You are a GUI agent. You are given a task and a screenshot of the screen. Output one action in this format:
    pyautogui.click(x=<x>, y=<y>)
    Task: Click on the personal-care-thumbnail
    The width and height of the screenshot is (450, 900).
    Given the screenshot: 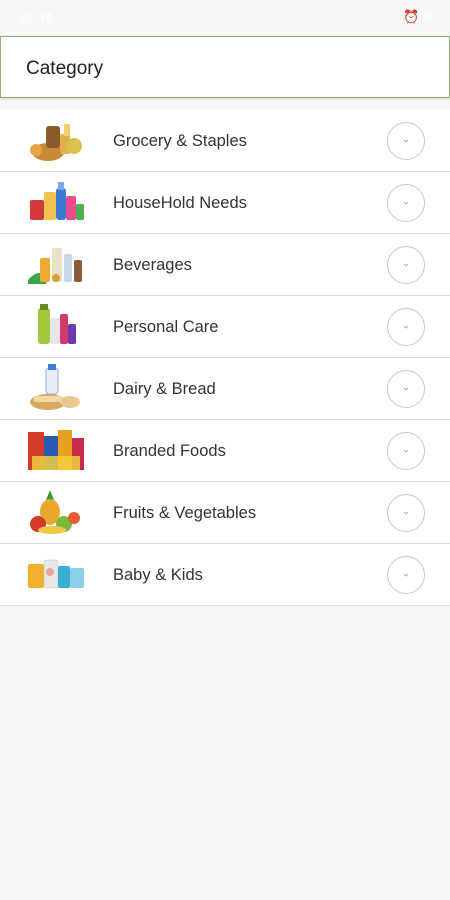 What is the action you would take?
    pyautogui.click(x=57, y=324)
    